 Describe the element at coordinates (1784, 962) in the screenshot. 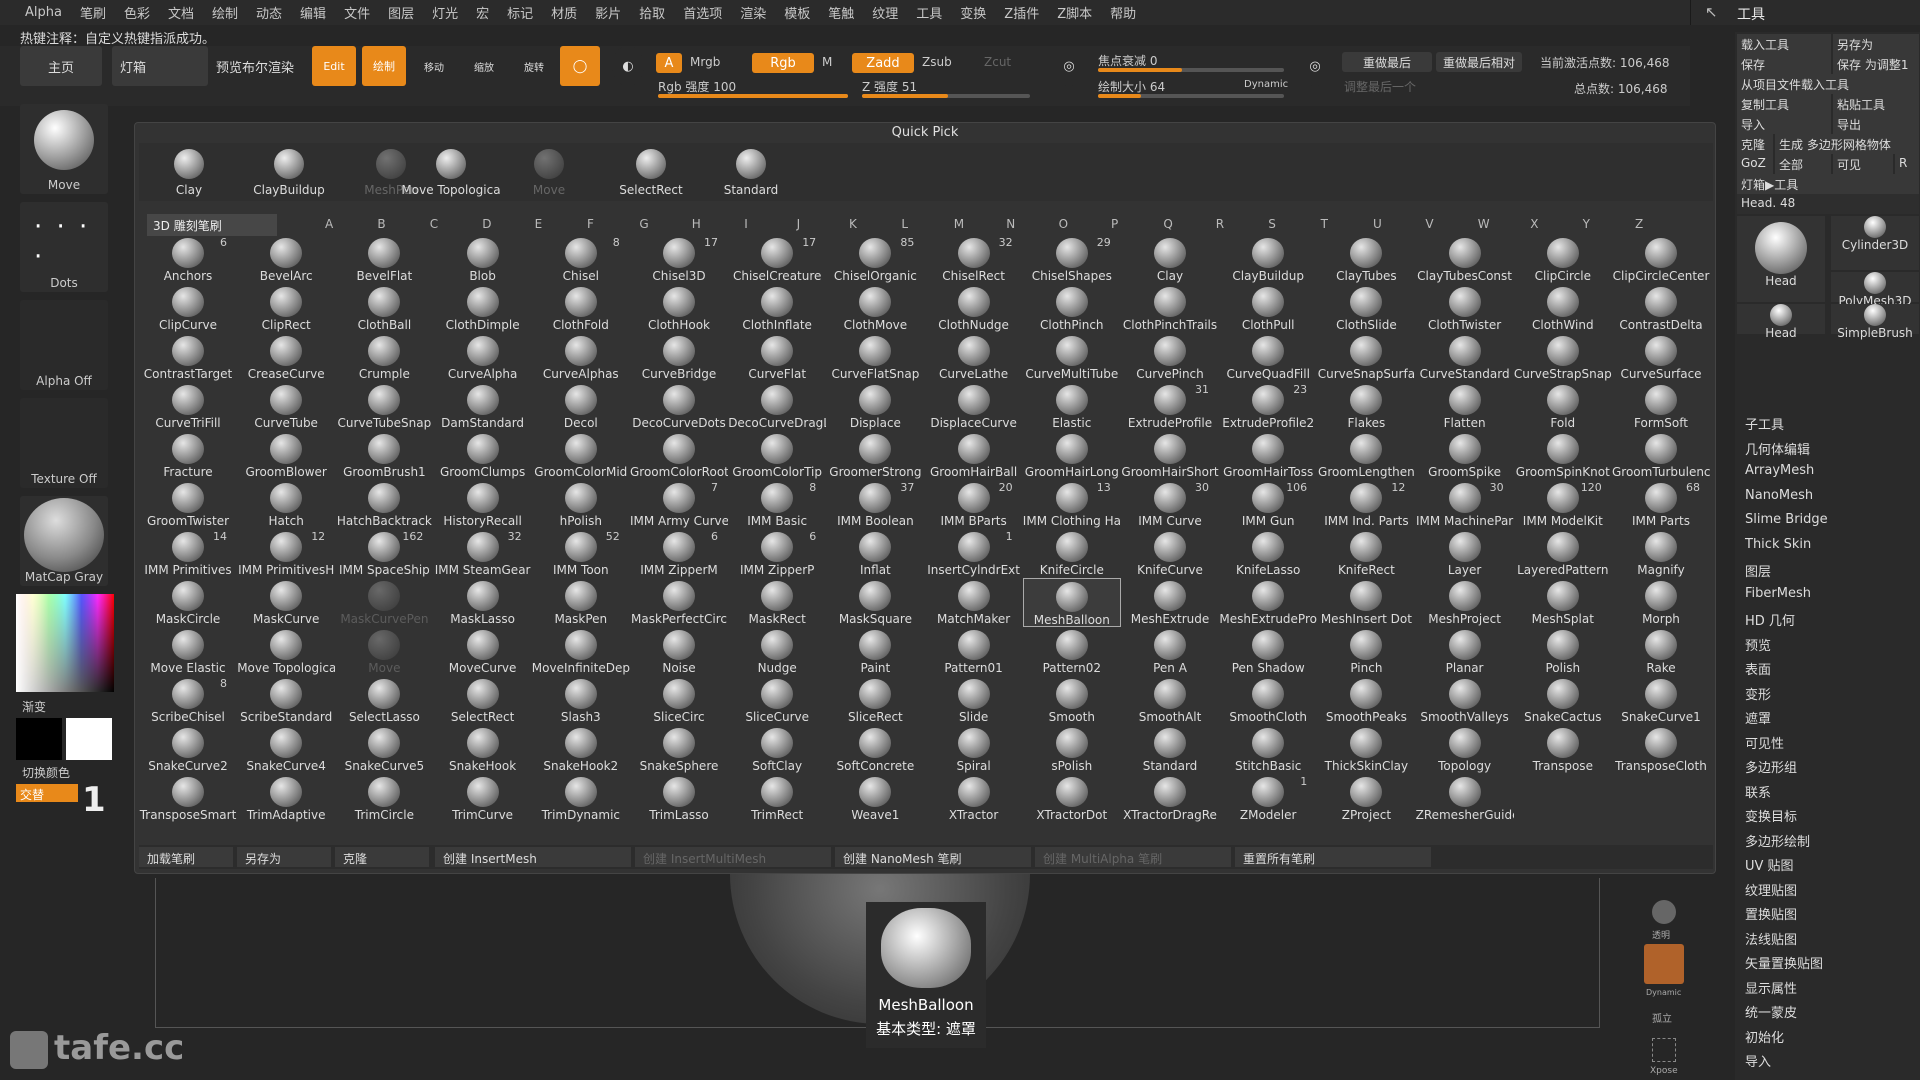

I see `subpalette-item: 矢量置换贴图` at that location.